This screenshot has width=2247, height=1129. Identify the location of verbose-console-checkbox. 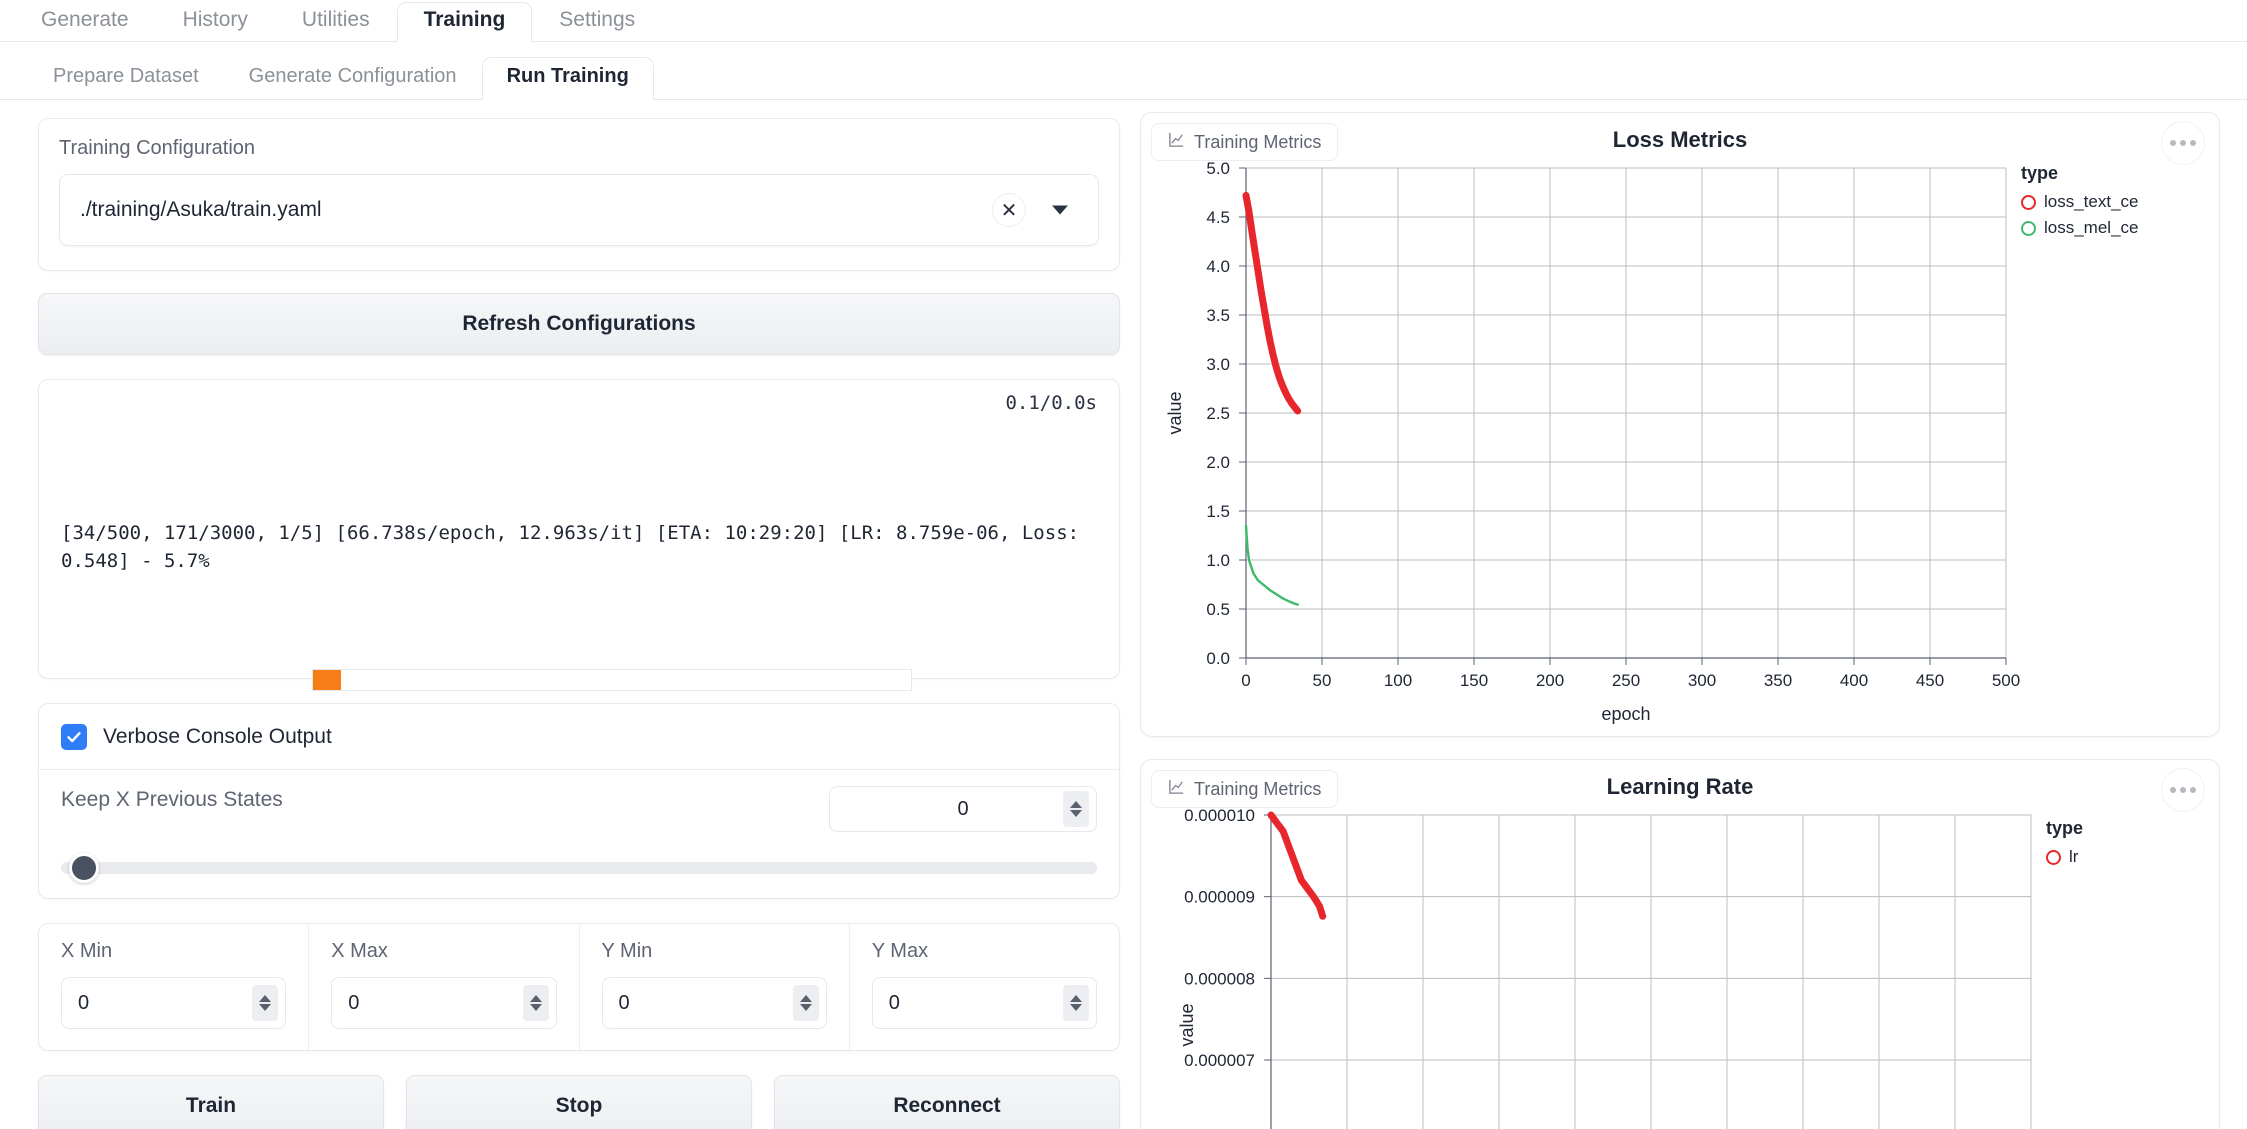
(74, 736).